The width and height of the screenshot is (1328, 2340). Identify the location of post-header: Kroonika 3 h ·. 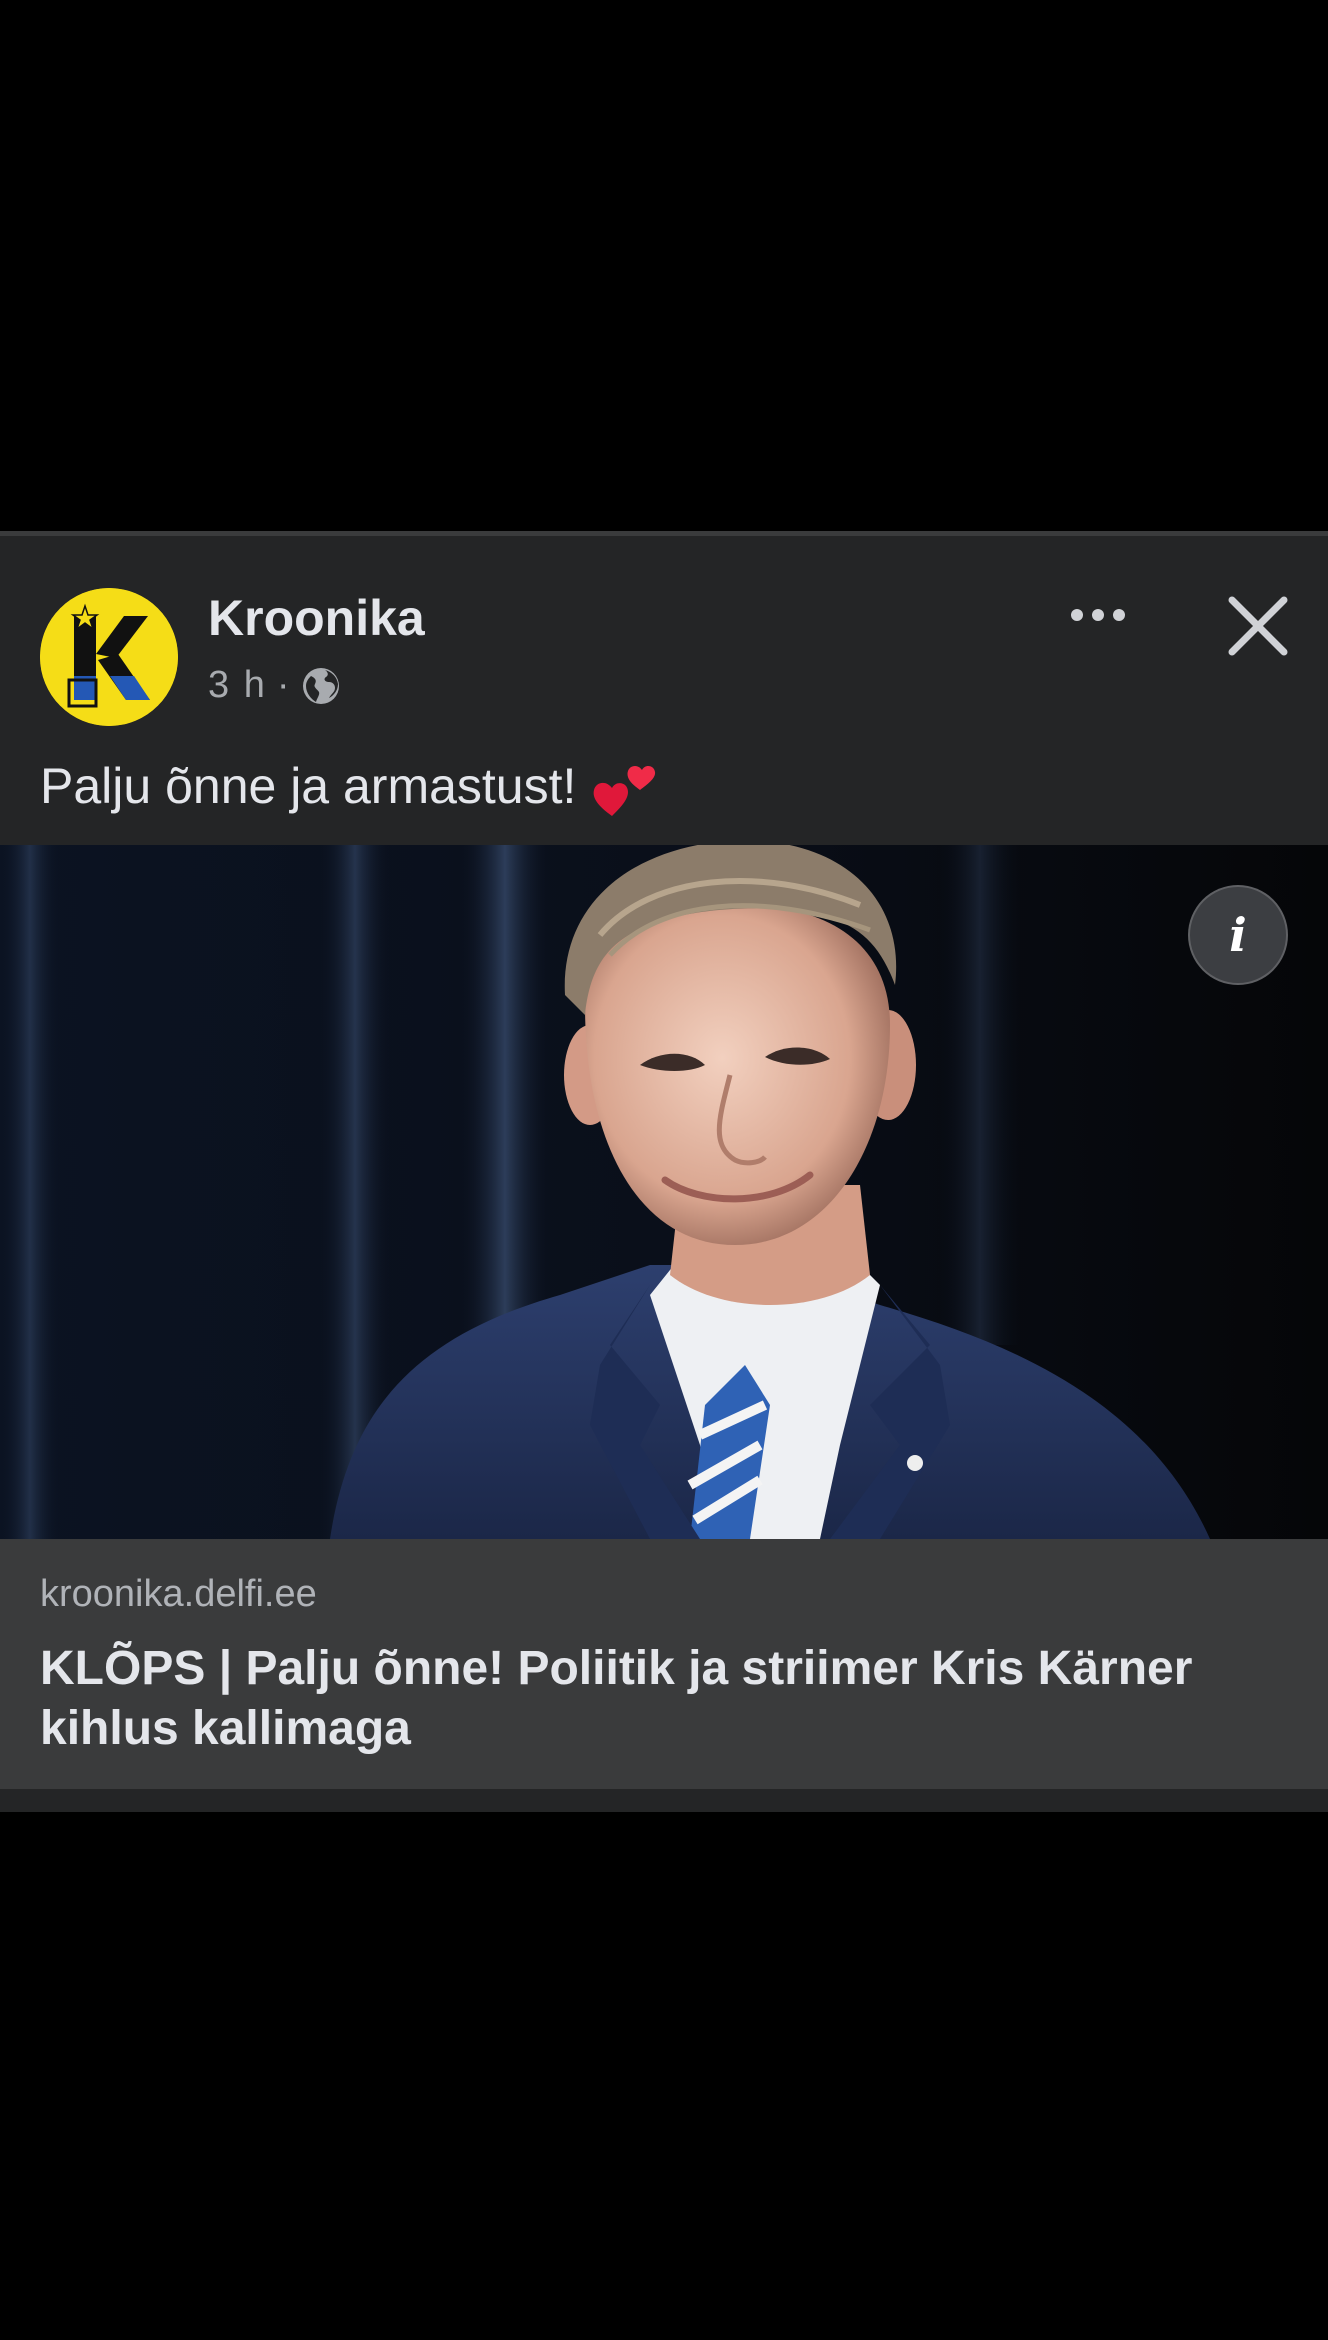
(664, 631).